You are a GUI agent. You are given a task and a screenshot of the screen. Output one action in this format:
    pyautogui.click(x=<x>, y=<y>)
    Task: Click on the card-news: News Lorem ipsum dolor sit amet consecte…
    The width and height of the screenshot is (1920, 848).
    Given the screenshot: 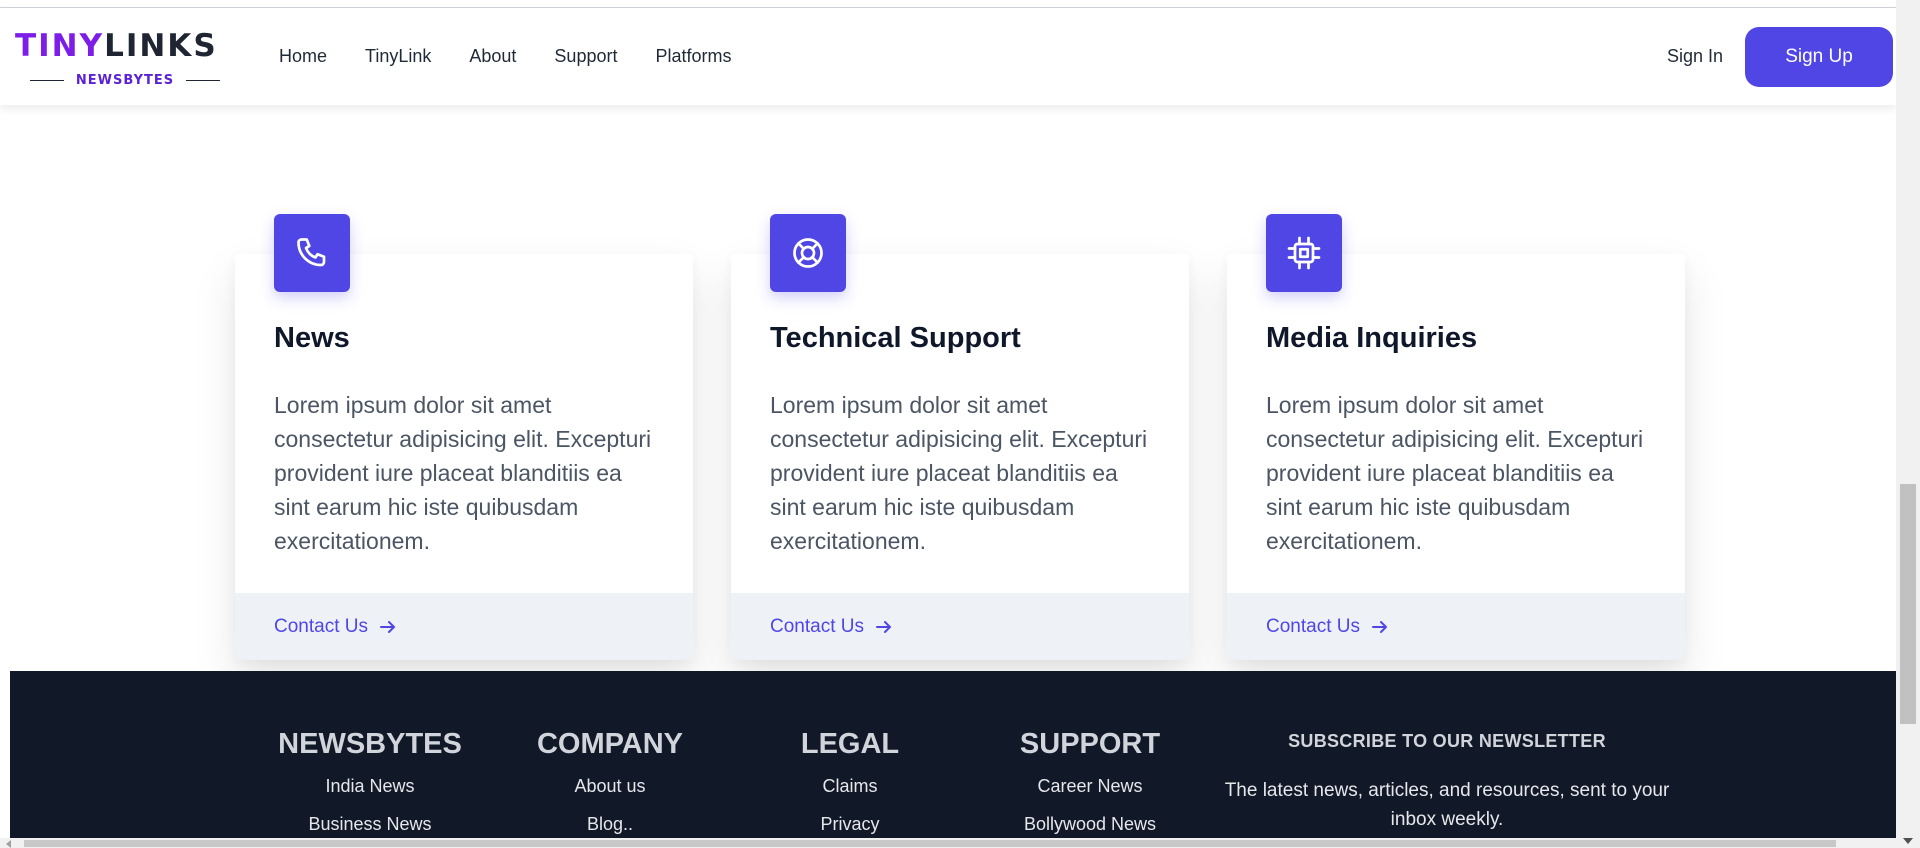 What is the action you would take?
    pyautogui.click(x=464, y=437)
    